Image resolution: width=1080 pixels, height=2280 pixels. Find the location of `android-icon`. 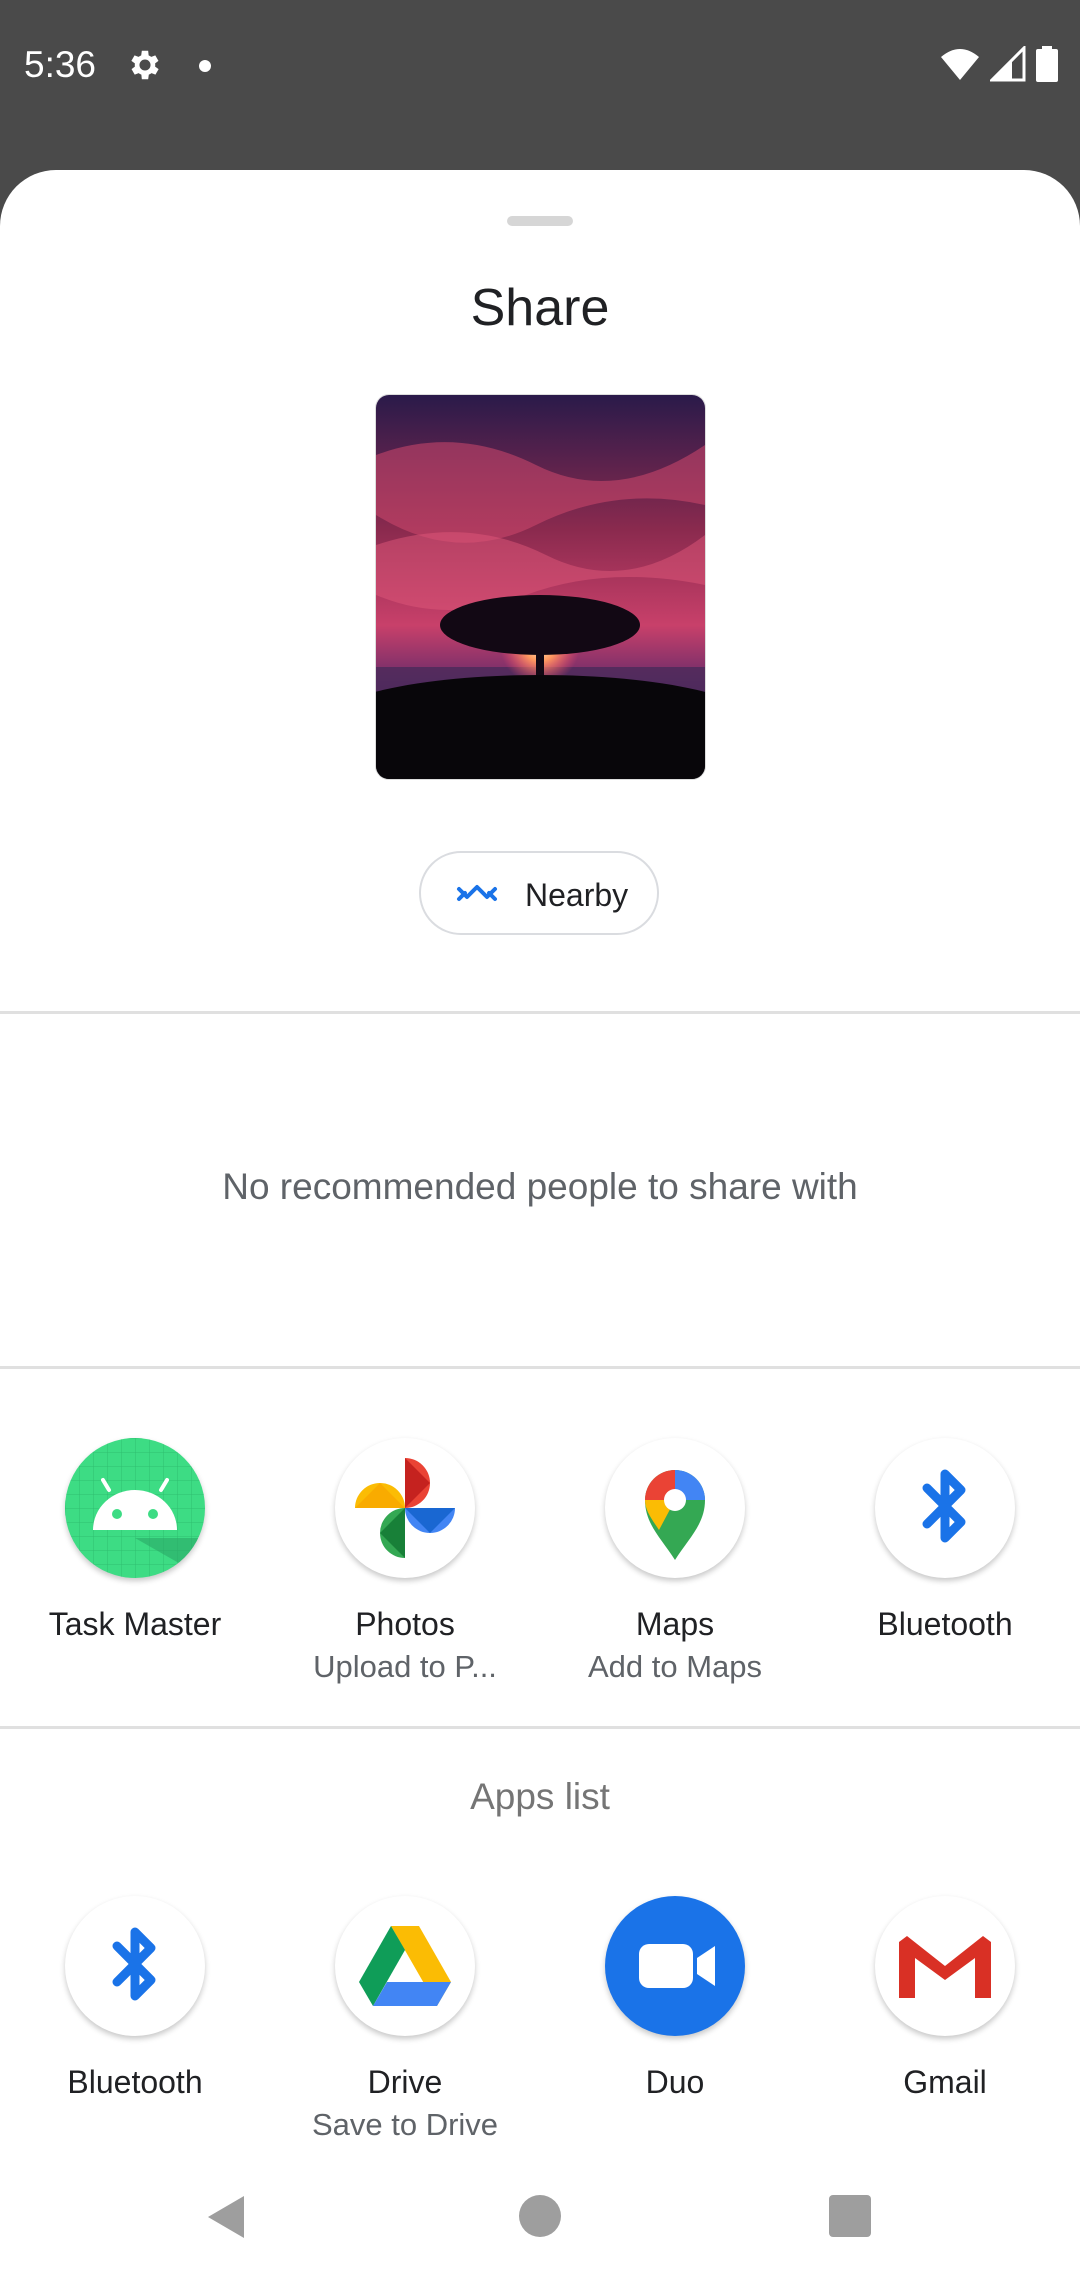

android-icon is located at coordinates (135, 1508).